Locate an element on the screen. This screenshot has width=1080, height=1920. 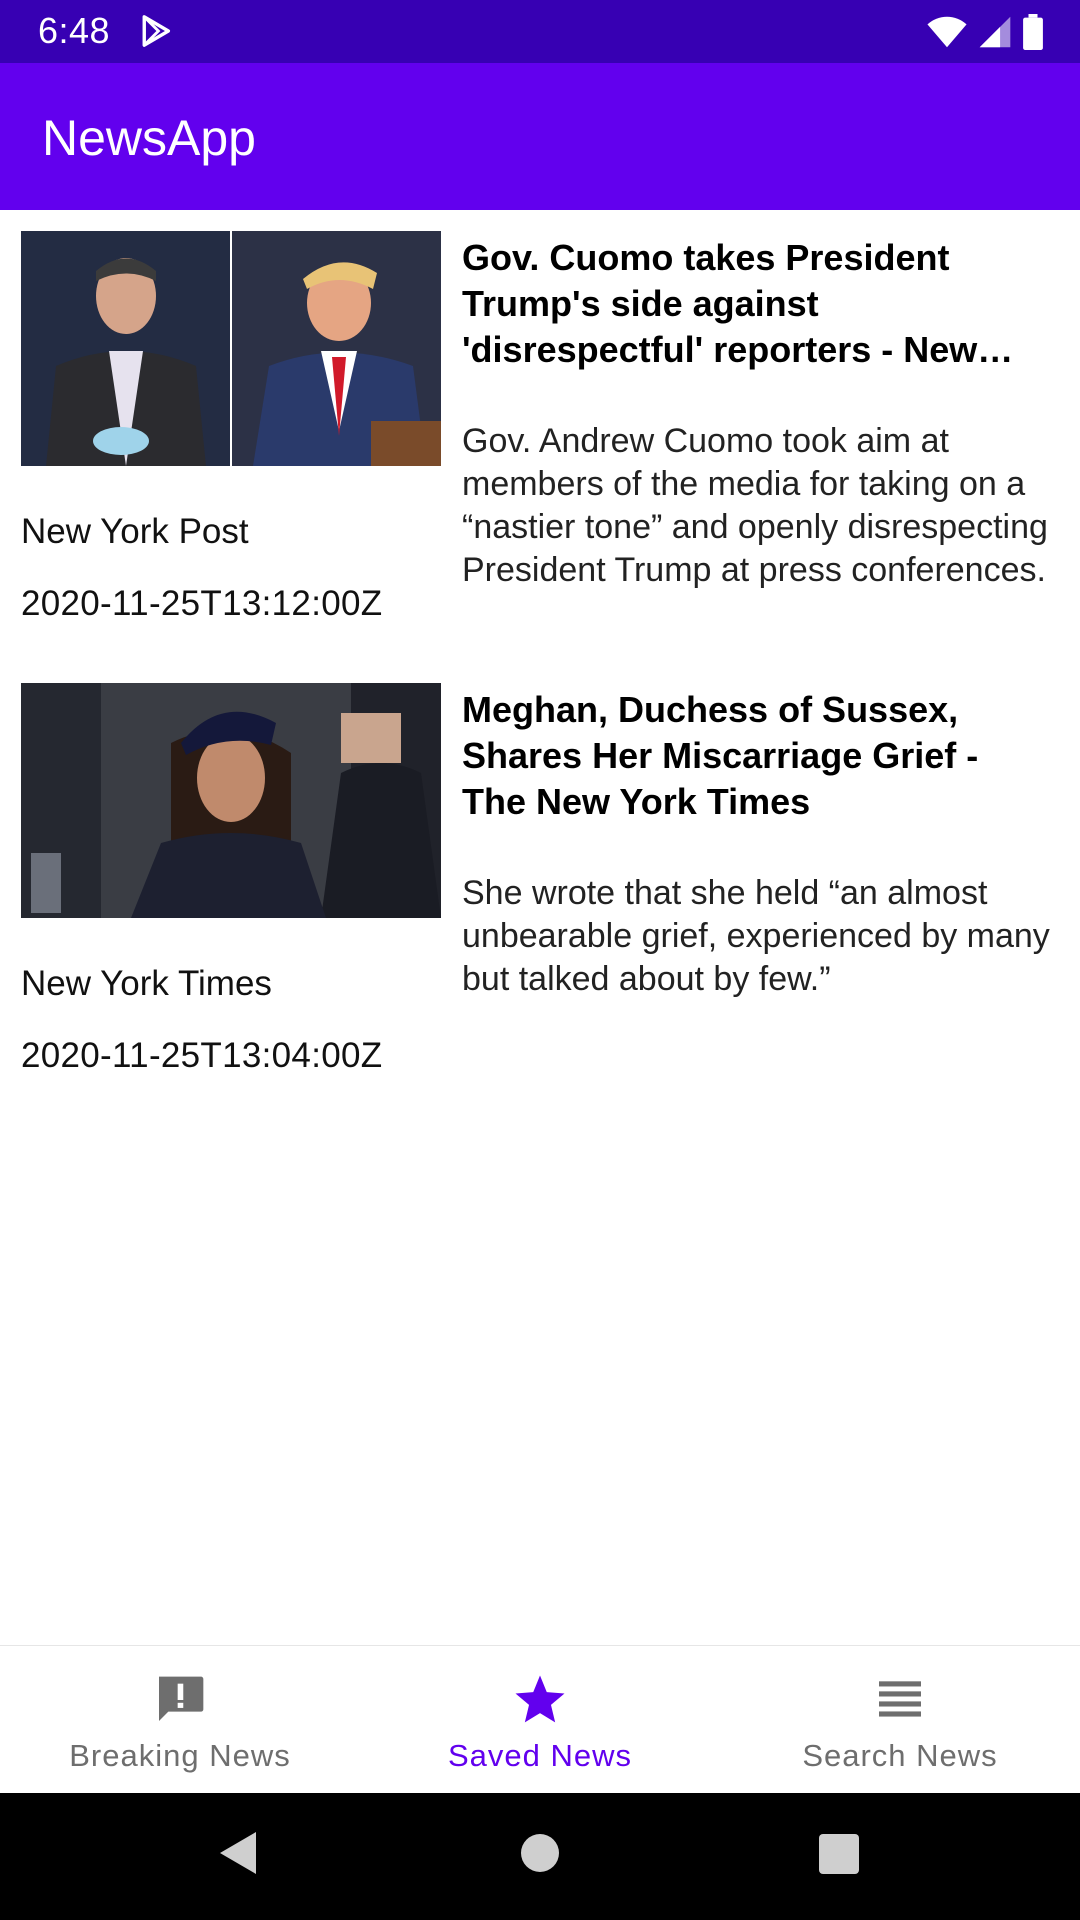
article-date: 2020-11-25T13:04:00Z is located at coordinates (202, 1055).